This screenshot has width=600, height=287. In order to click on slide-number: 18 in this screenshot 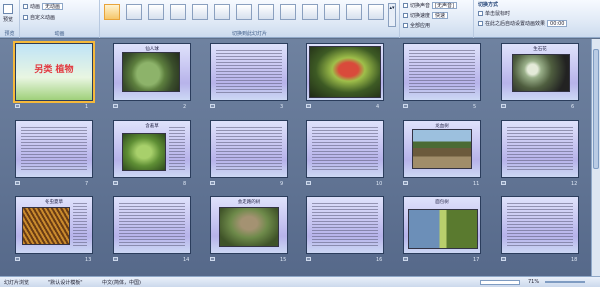, I will do `click(574, 260)`.